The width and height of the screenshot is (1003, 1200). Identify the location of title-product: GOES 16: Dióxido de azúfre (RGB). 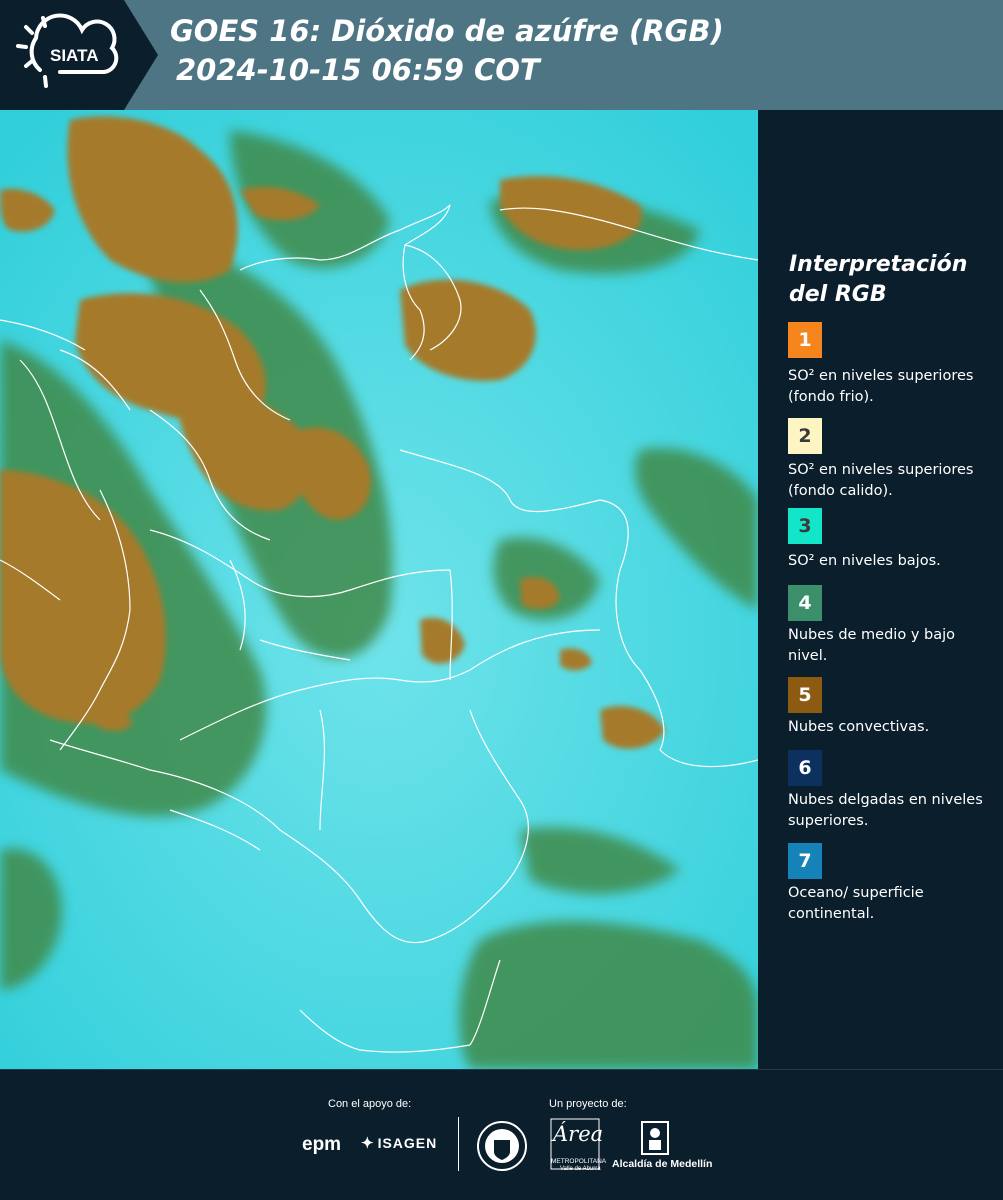
(447, 31).